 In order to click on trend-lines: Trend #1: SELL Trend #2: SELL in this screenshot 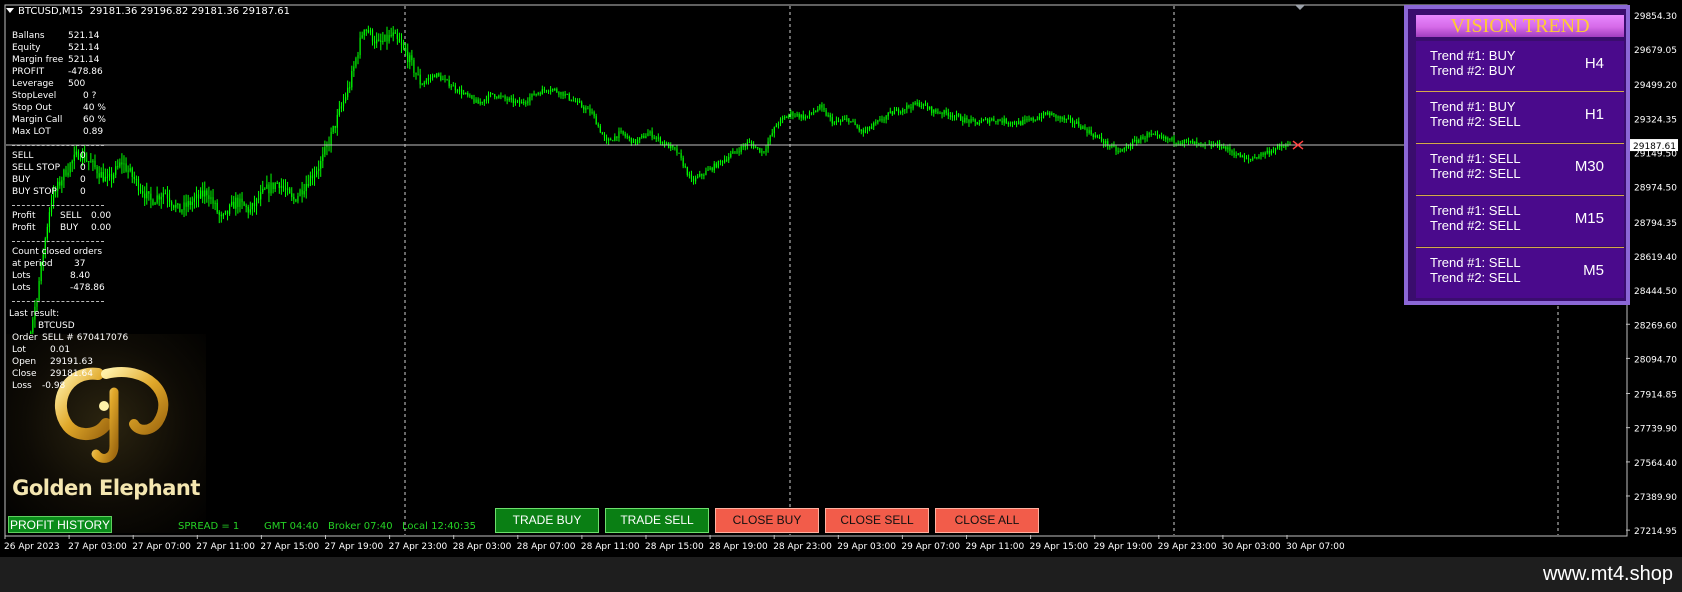, I will do `click(1475, 166)`.